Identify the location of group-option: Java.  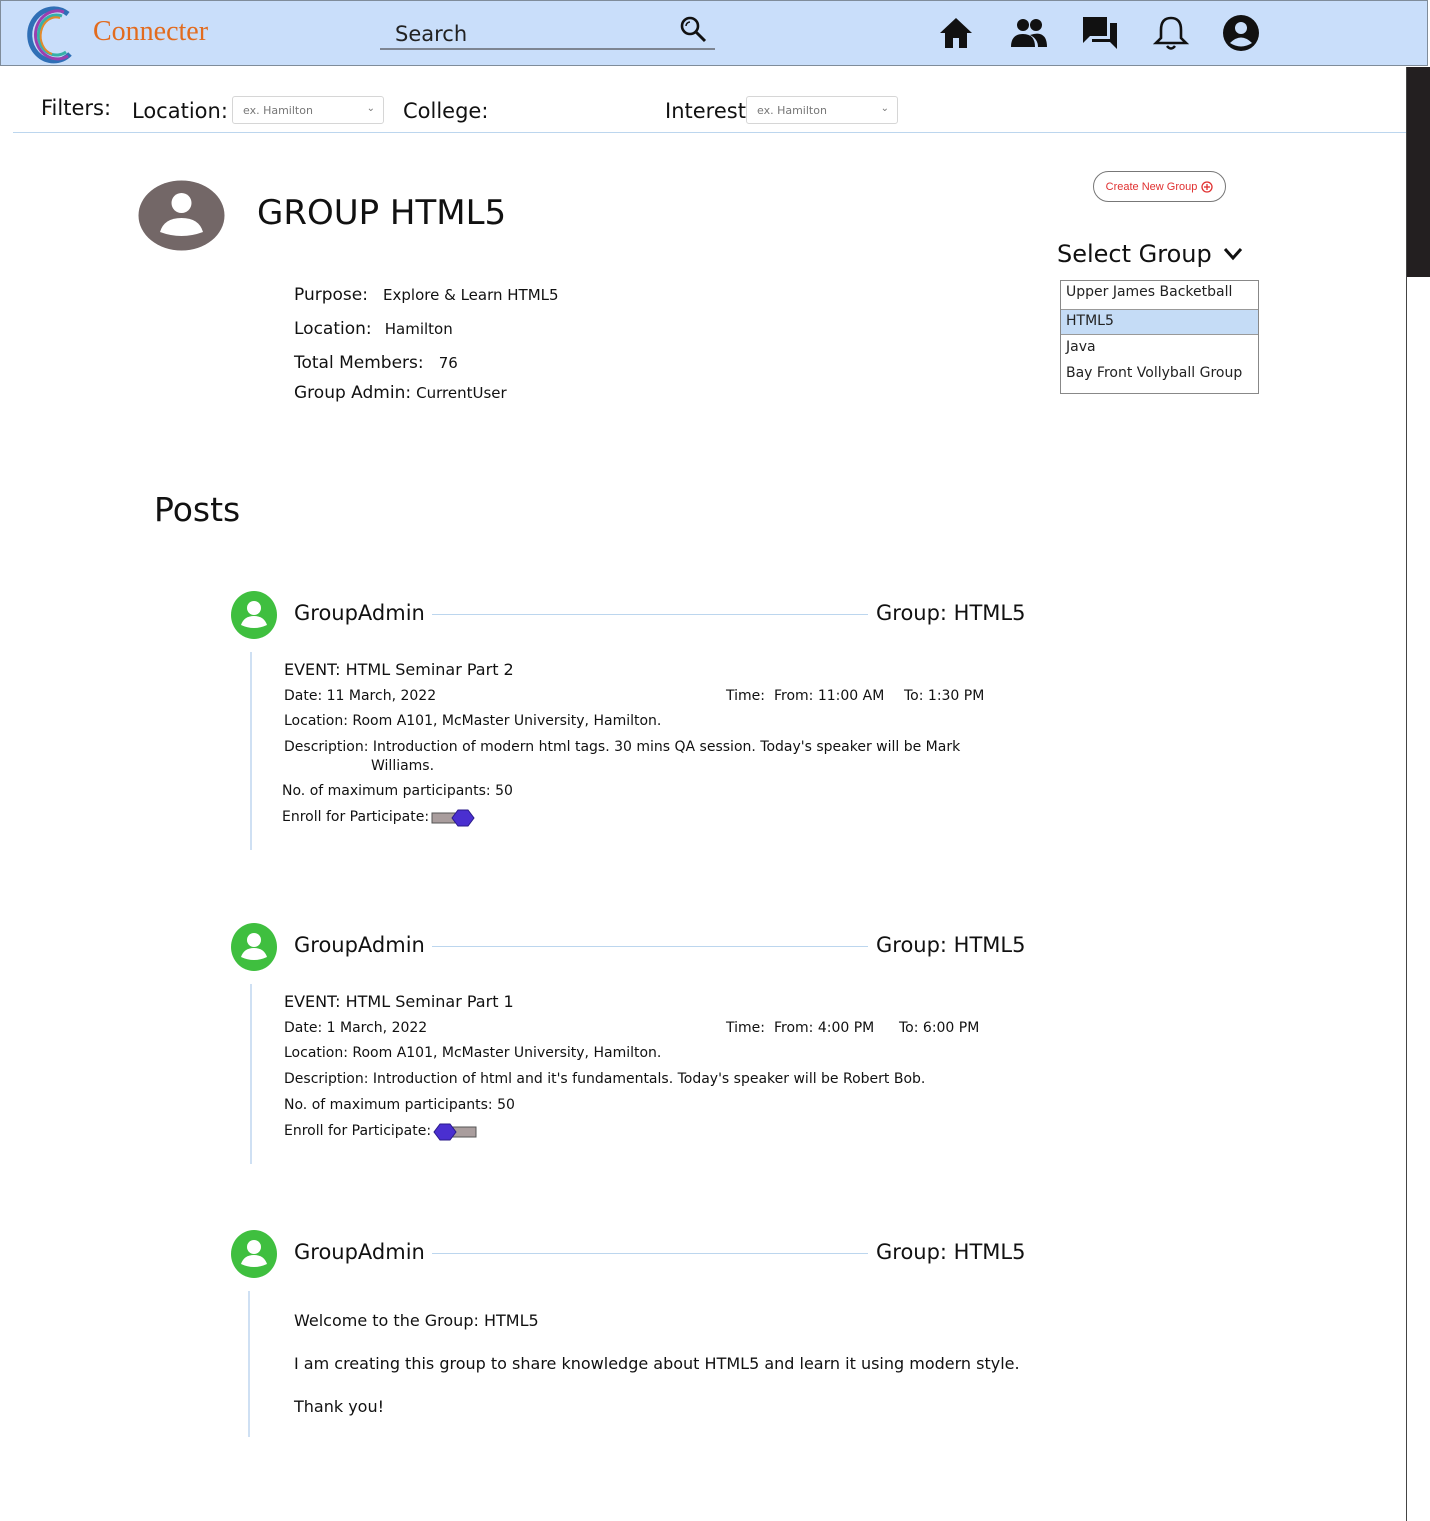
(1159, 349).